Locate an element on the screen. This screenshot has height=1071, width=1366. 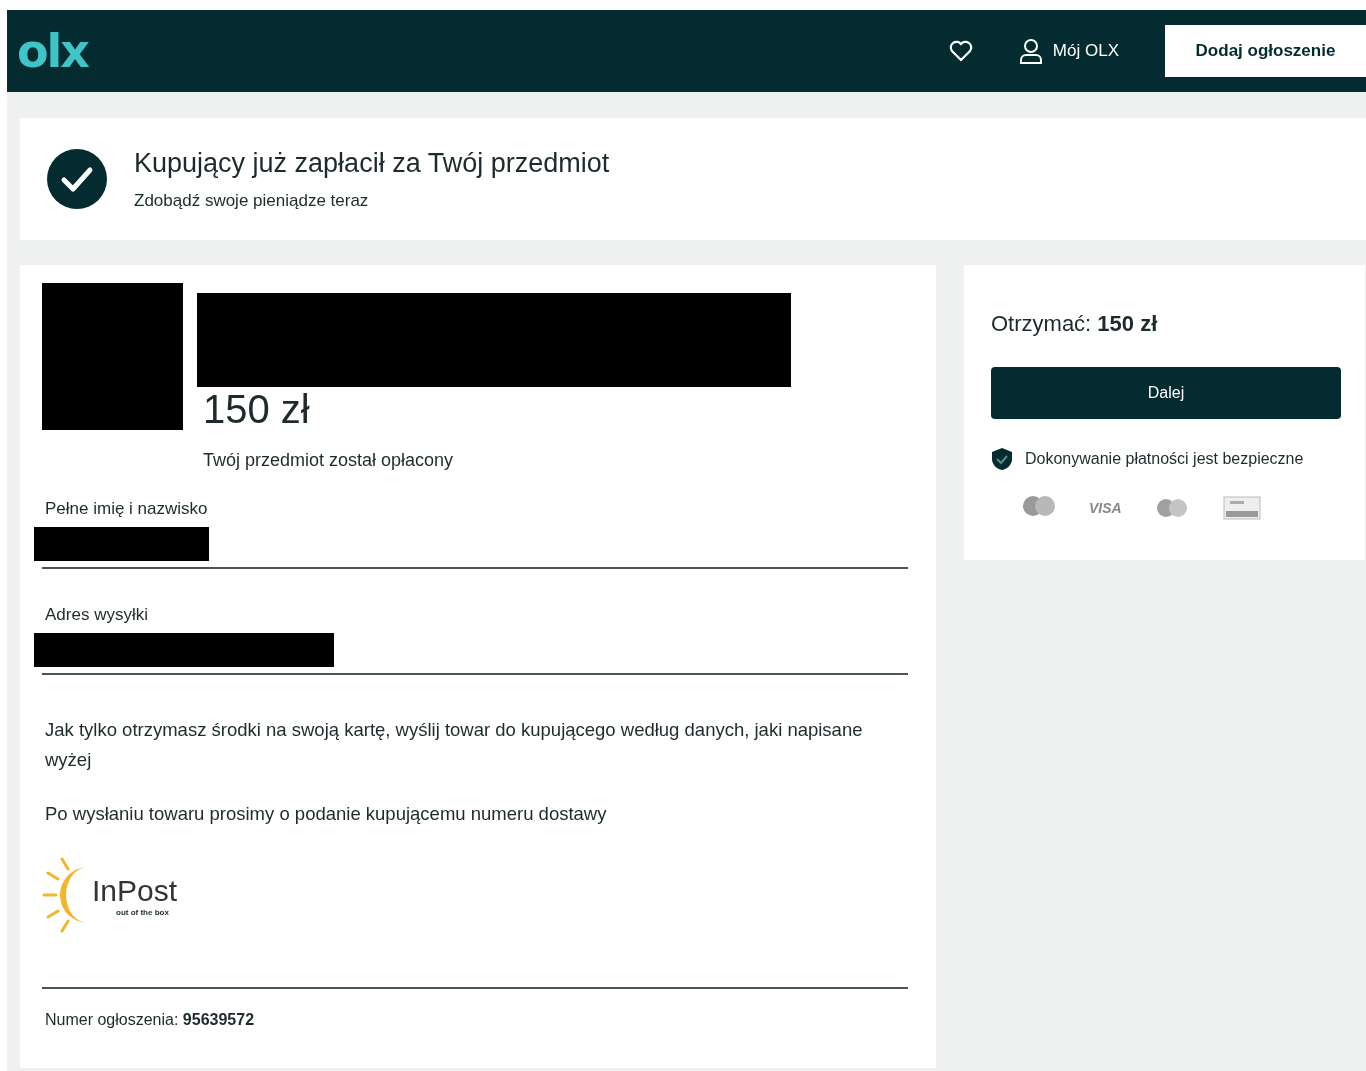
courier-tagline: out of the box is located at coordinates (143, 912).